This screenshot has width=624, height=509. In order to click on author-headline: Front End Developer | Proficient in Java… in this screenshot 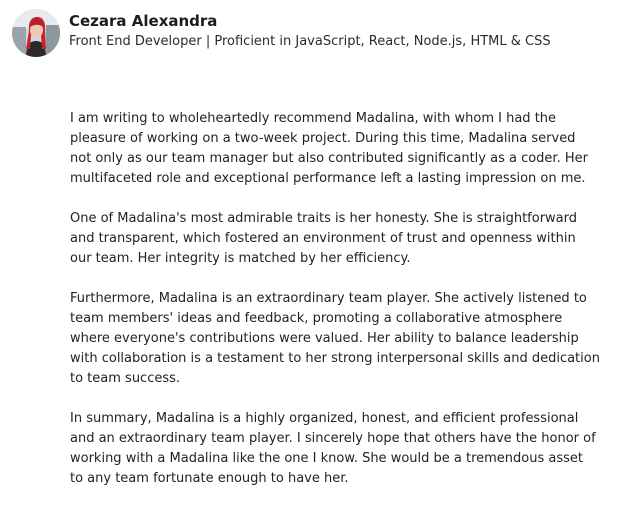, I will do `click(310, 41)`.